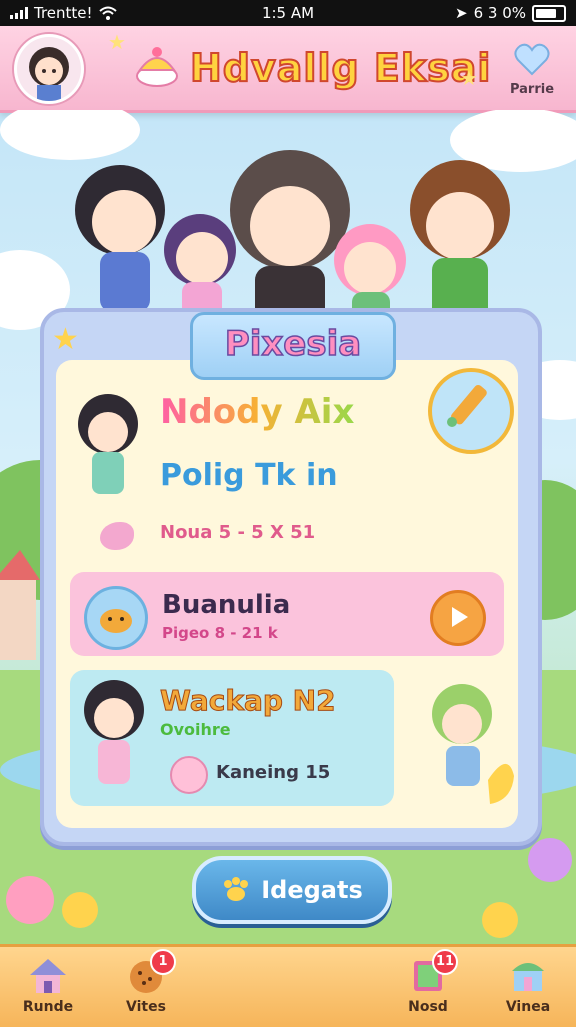 The width and height of the screenshot is (576, 1027). What do you see at coordinates (532, 89) in the screenshot?
I see `profile-label: Parrie` at bounding box center [532, 89].